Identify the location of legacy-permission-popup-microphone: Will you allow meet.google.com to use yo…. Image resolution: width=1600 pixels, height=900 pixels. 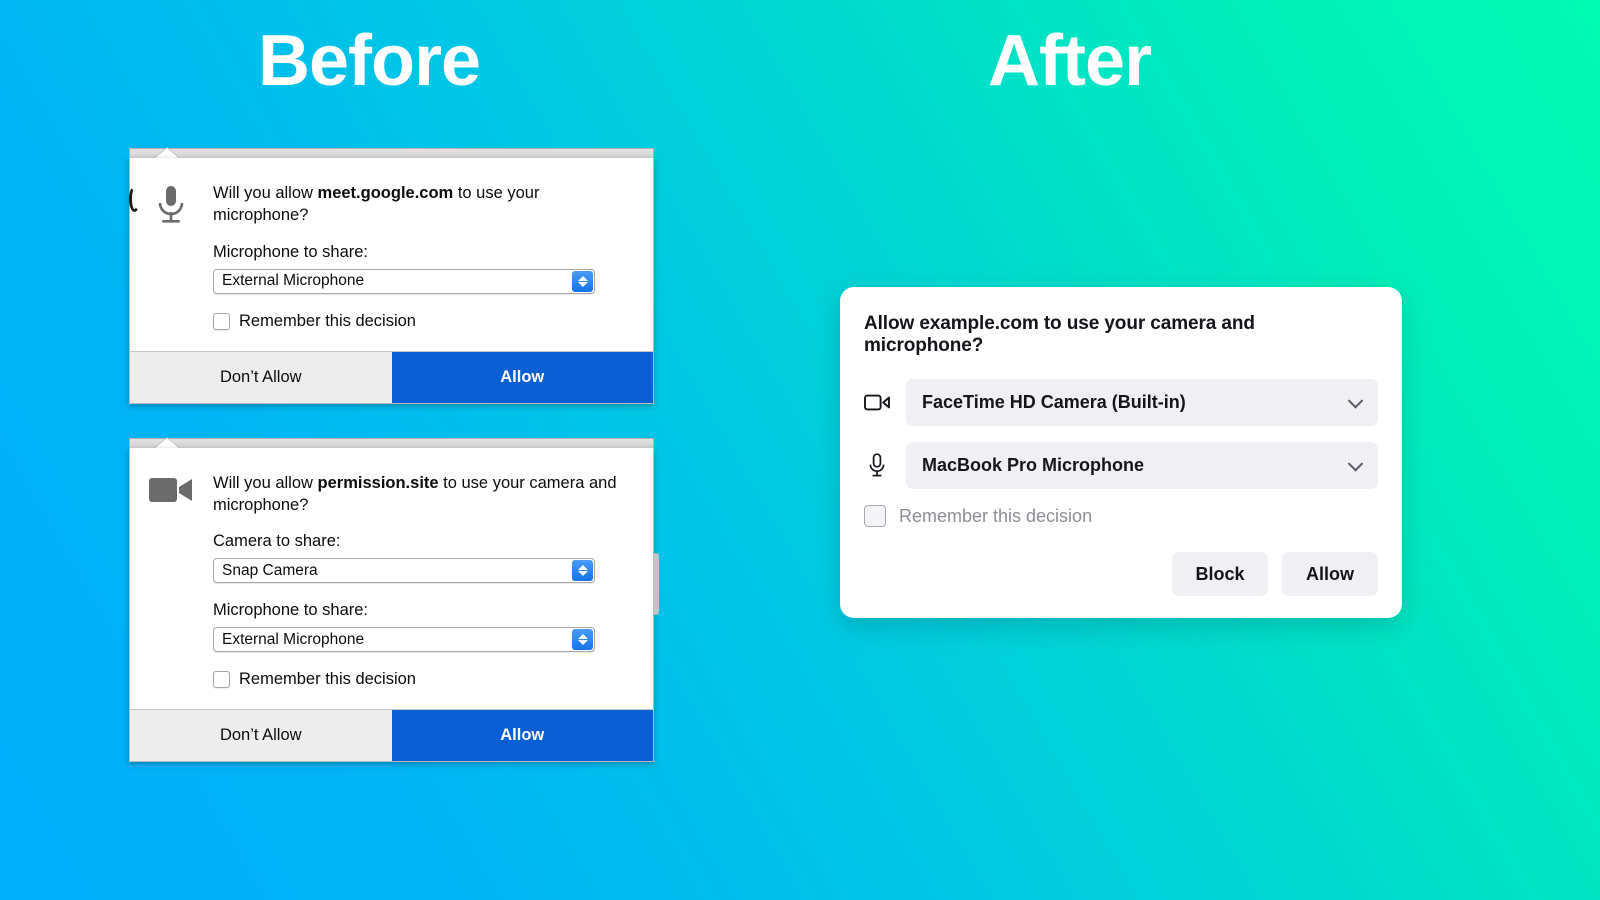
(391, 276).